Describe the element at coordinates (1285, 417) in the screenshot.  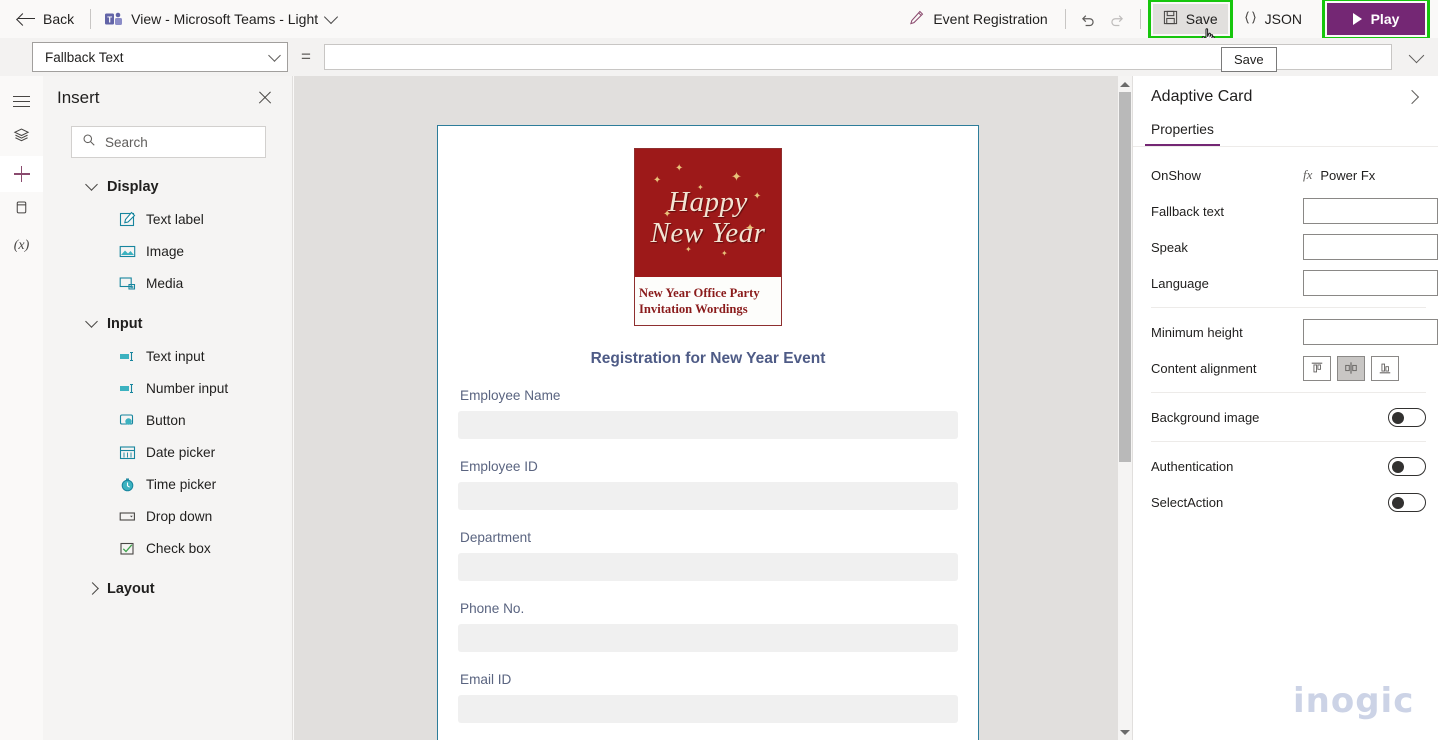
I see `property-row-background-image: Background image` at that location.